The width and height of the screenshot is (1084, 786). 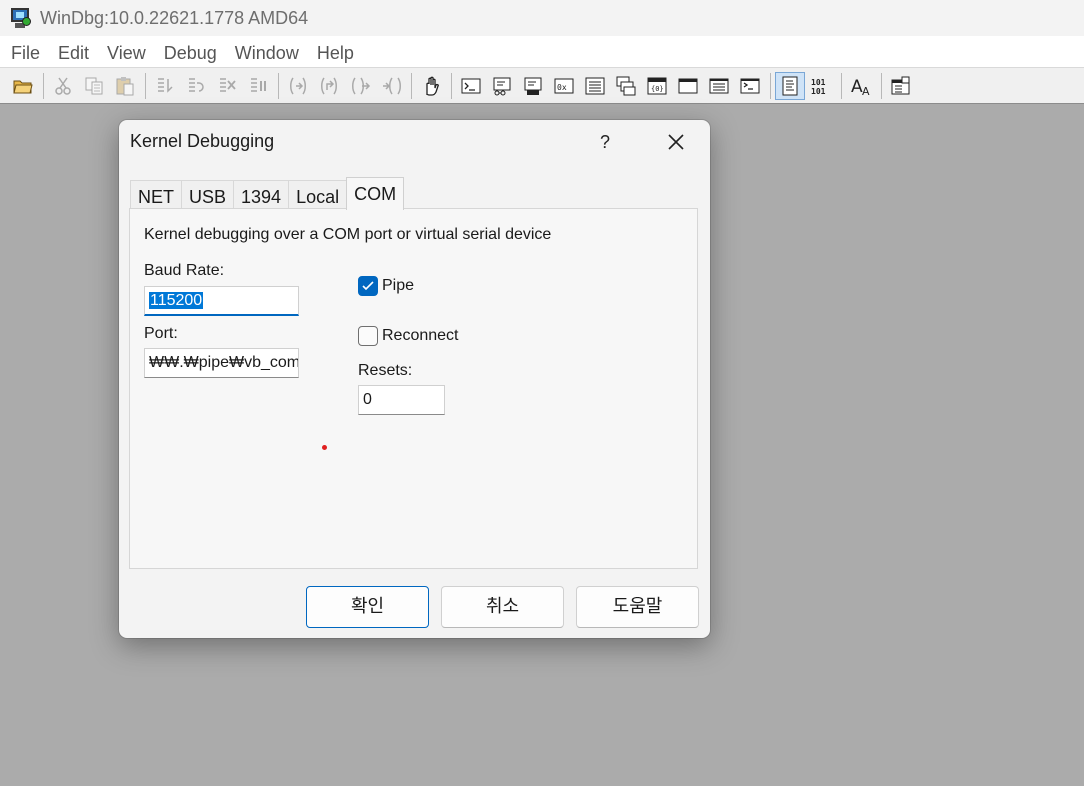 What do you see at coordinates (375, 193) in the screenshot?
I see `tab-com: COM` at bounding box center [375, 193].